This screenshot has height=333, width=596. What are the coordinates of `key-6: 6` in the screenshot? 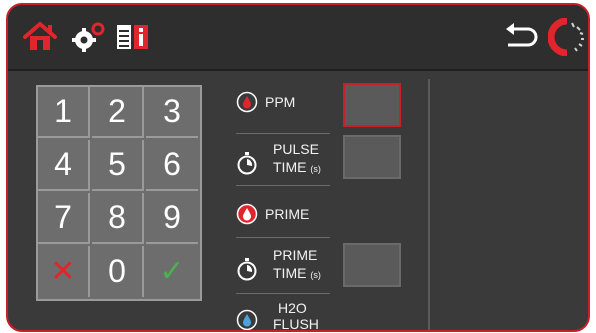 It's located at (172, 165).